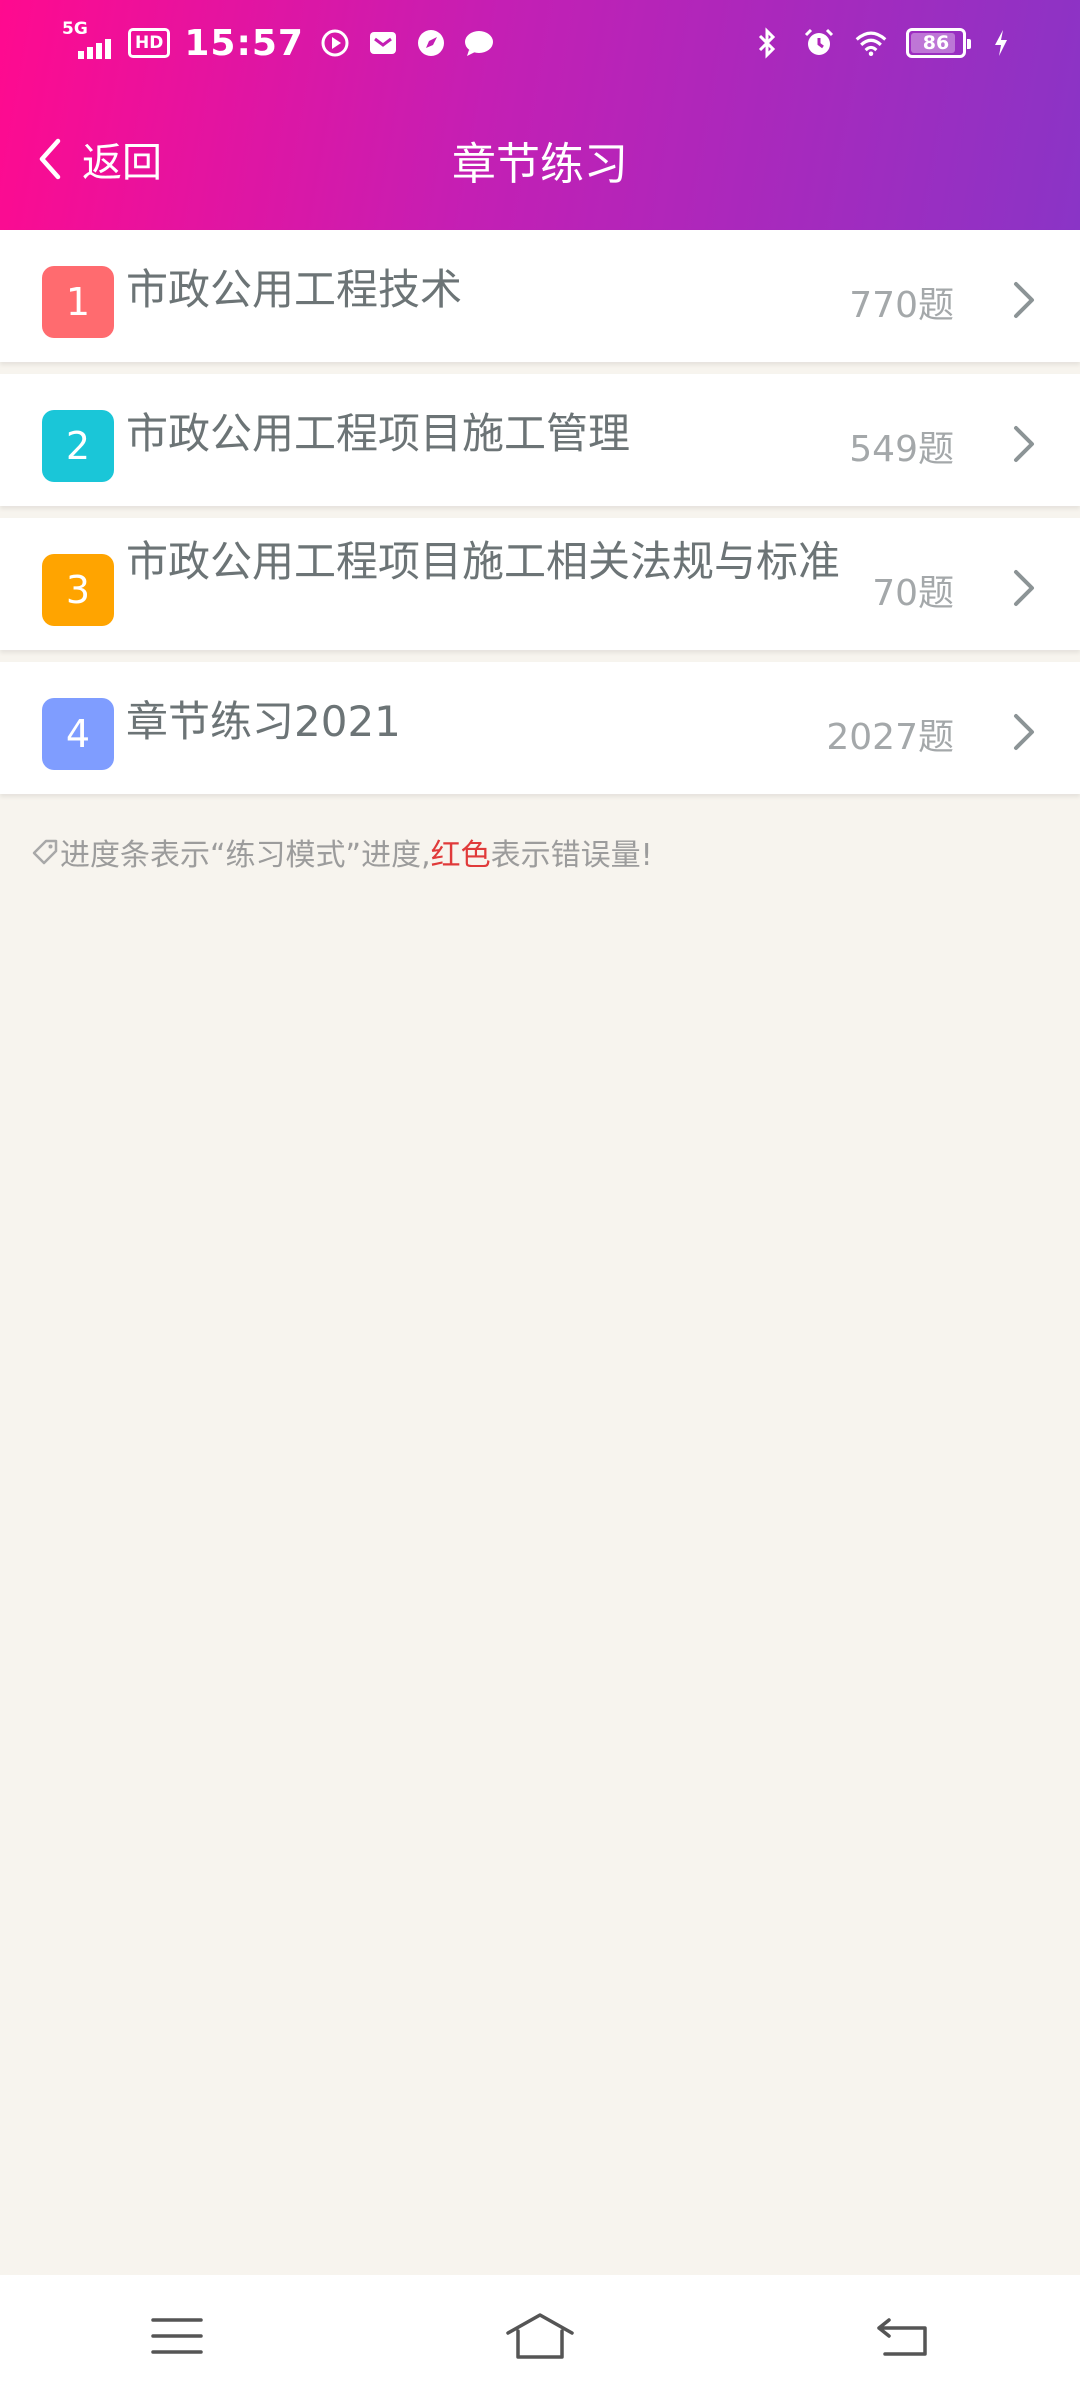  Describe the element at coordinates (75, 29) in the screenshot. I see `network-type: 5G` at that location.